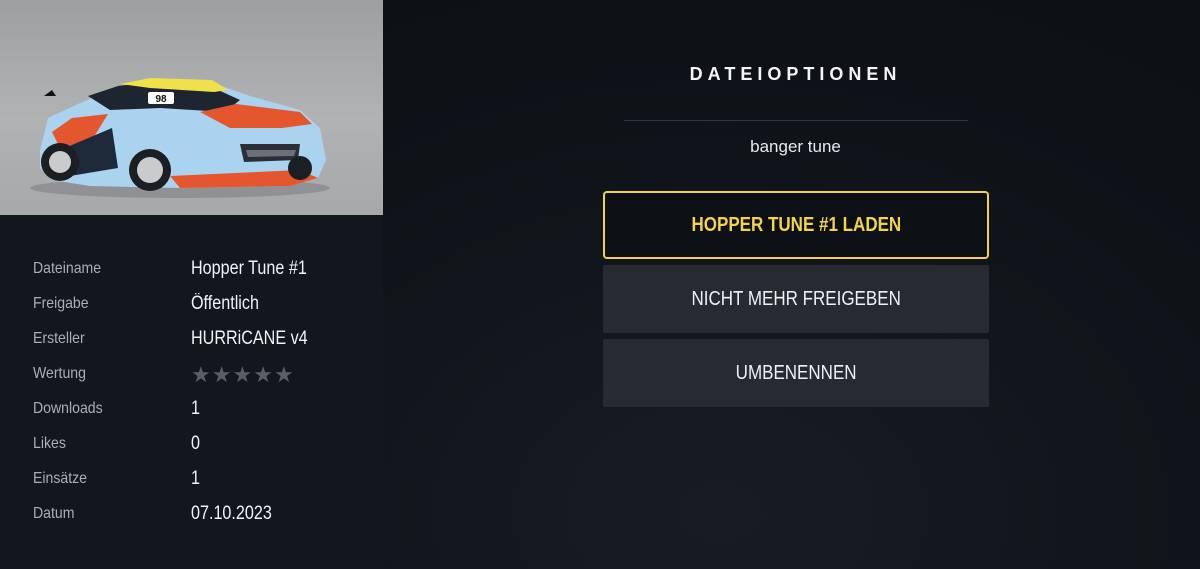  I want to click on rating-stars: ★ ★ ★ ★ ★, so click(242, 375).